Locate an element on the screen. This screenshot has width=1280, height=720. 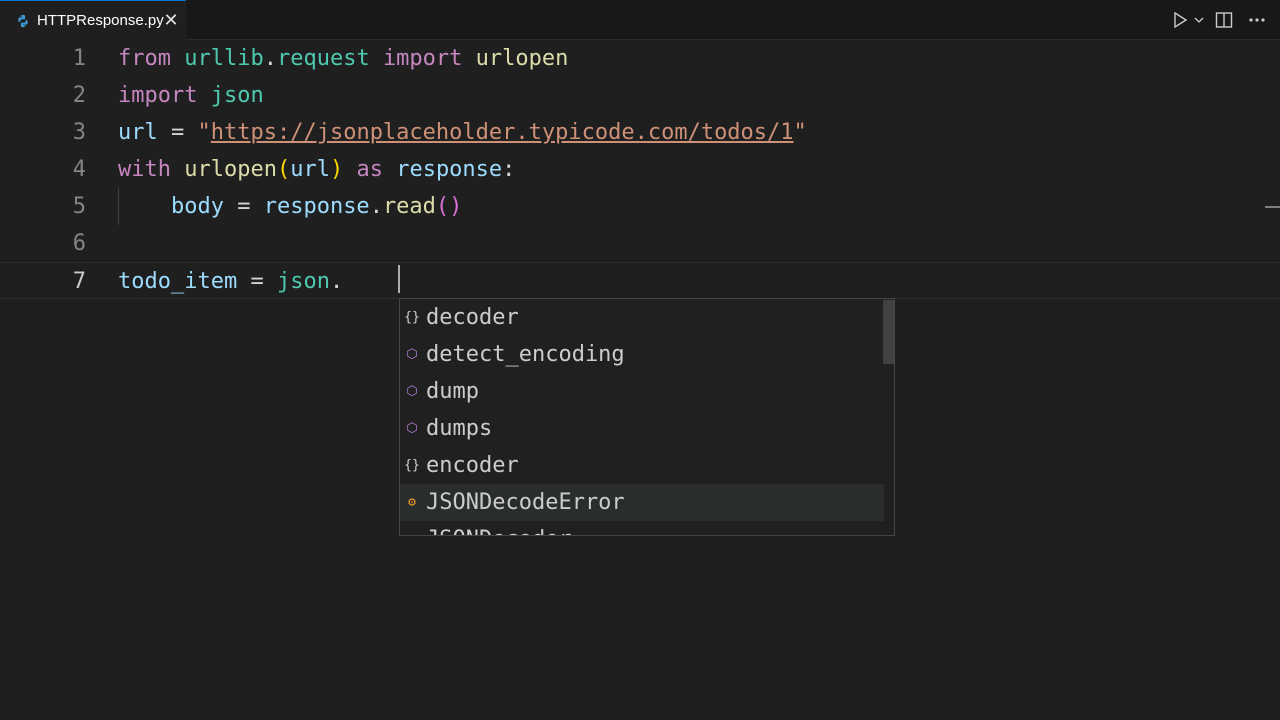
code-text: body = response.read() is located at coordinates (290, 206).